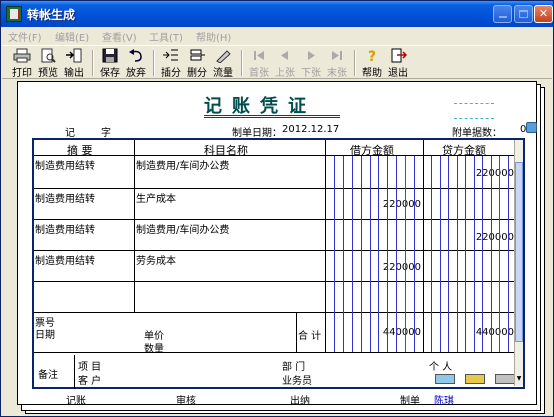 This screenshot has height=417, width=554. Describe the element at coordinates (337, 55) in the screenshot. I see `last-icon` at that location.